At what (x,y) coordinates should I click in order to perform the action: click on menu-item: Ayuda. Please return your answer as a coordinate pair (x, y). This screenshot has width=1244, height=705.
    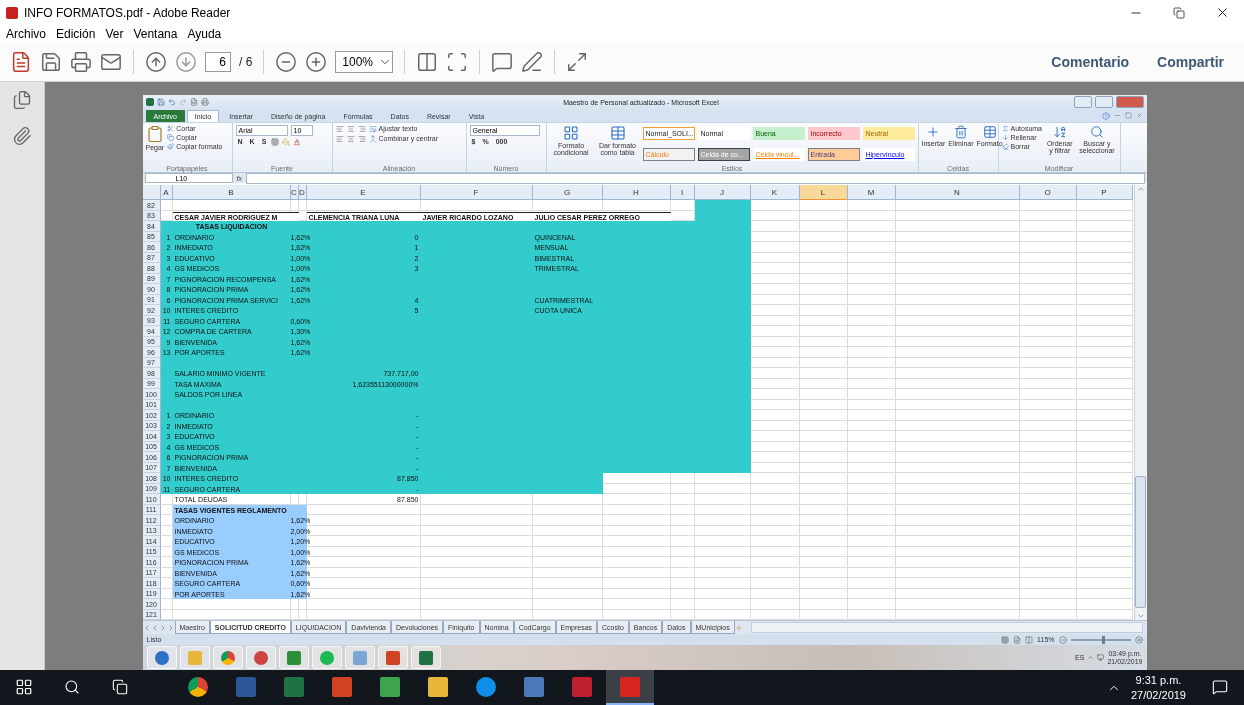
    Looking at the image, I should click on (204, 33).